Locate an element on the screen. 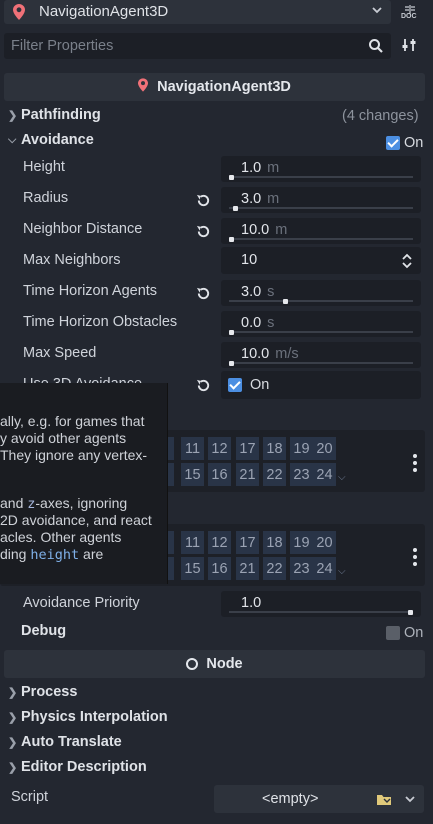  prop-label-height: Height is located at coordinates (44, 167).